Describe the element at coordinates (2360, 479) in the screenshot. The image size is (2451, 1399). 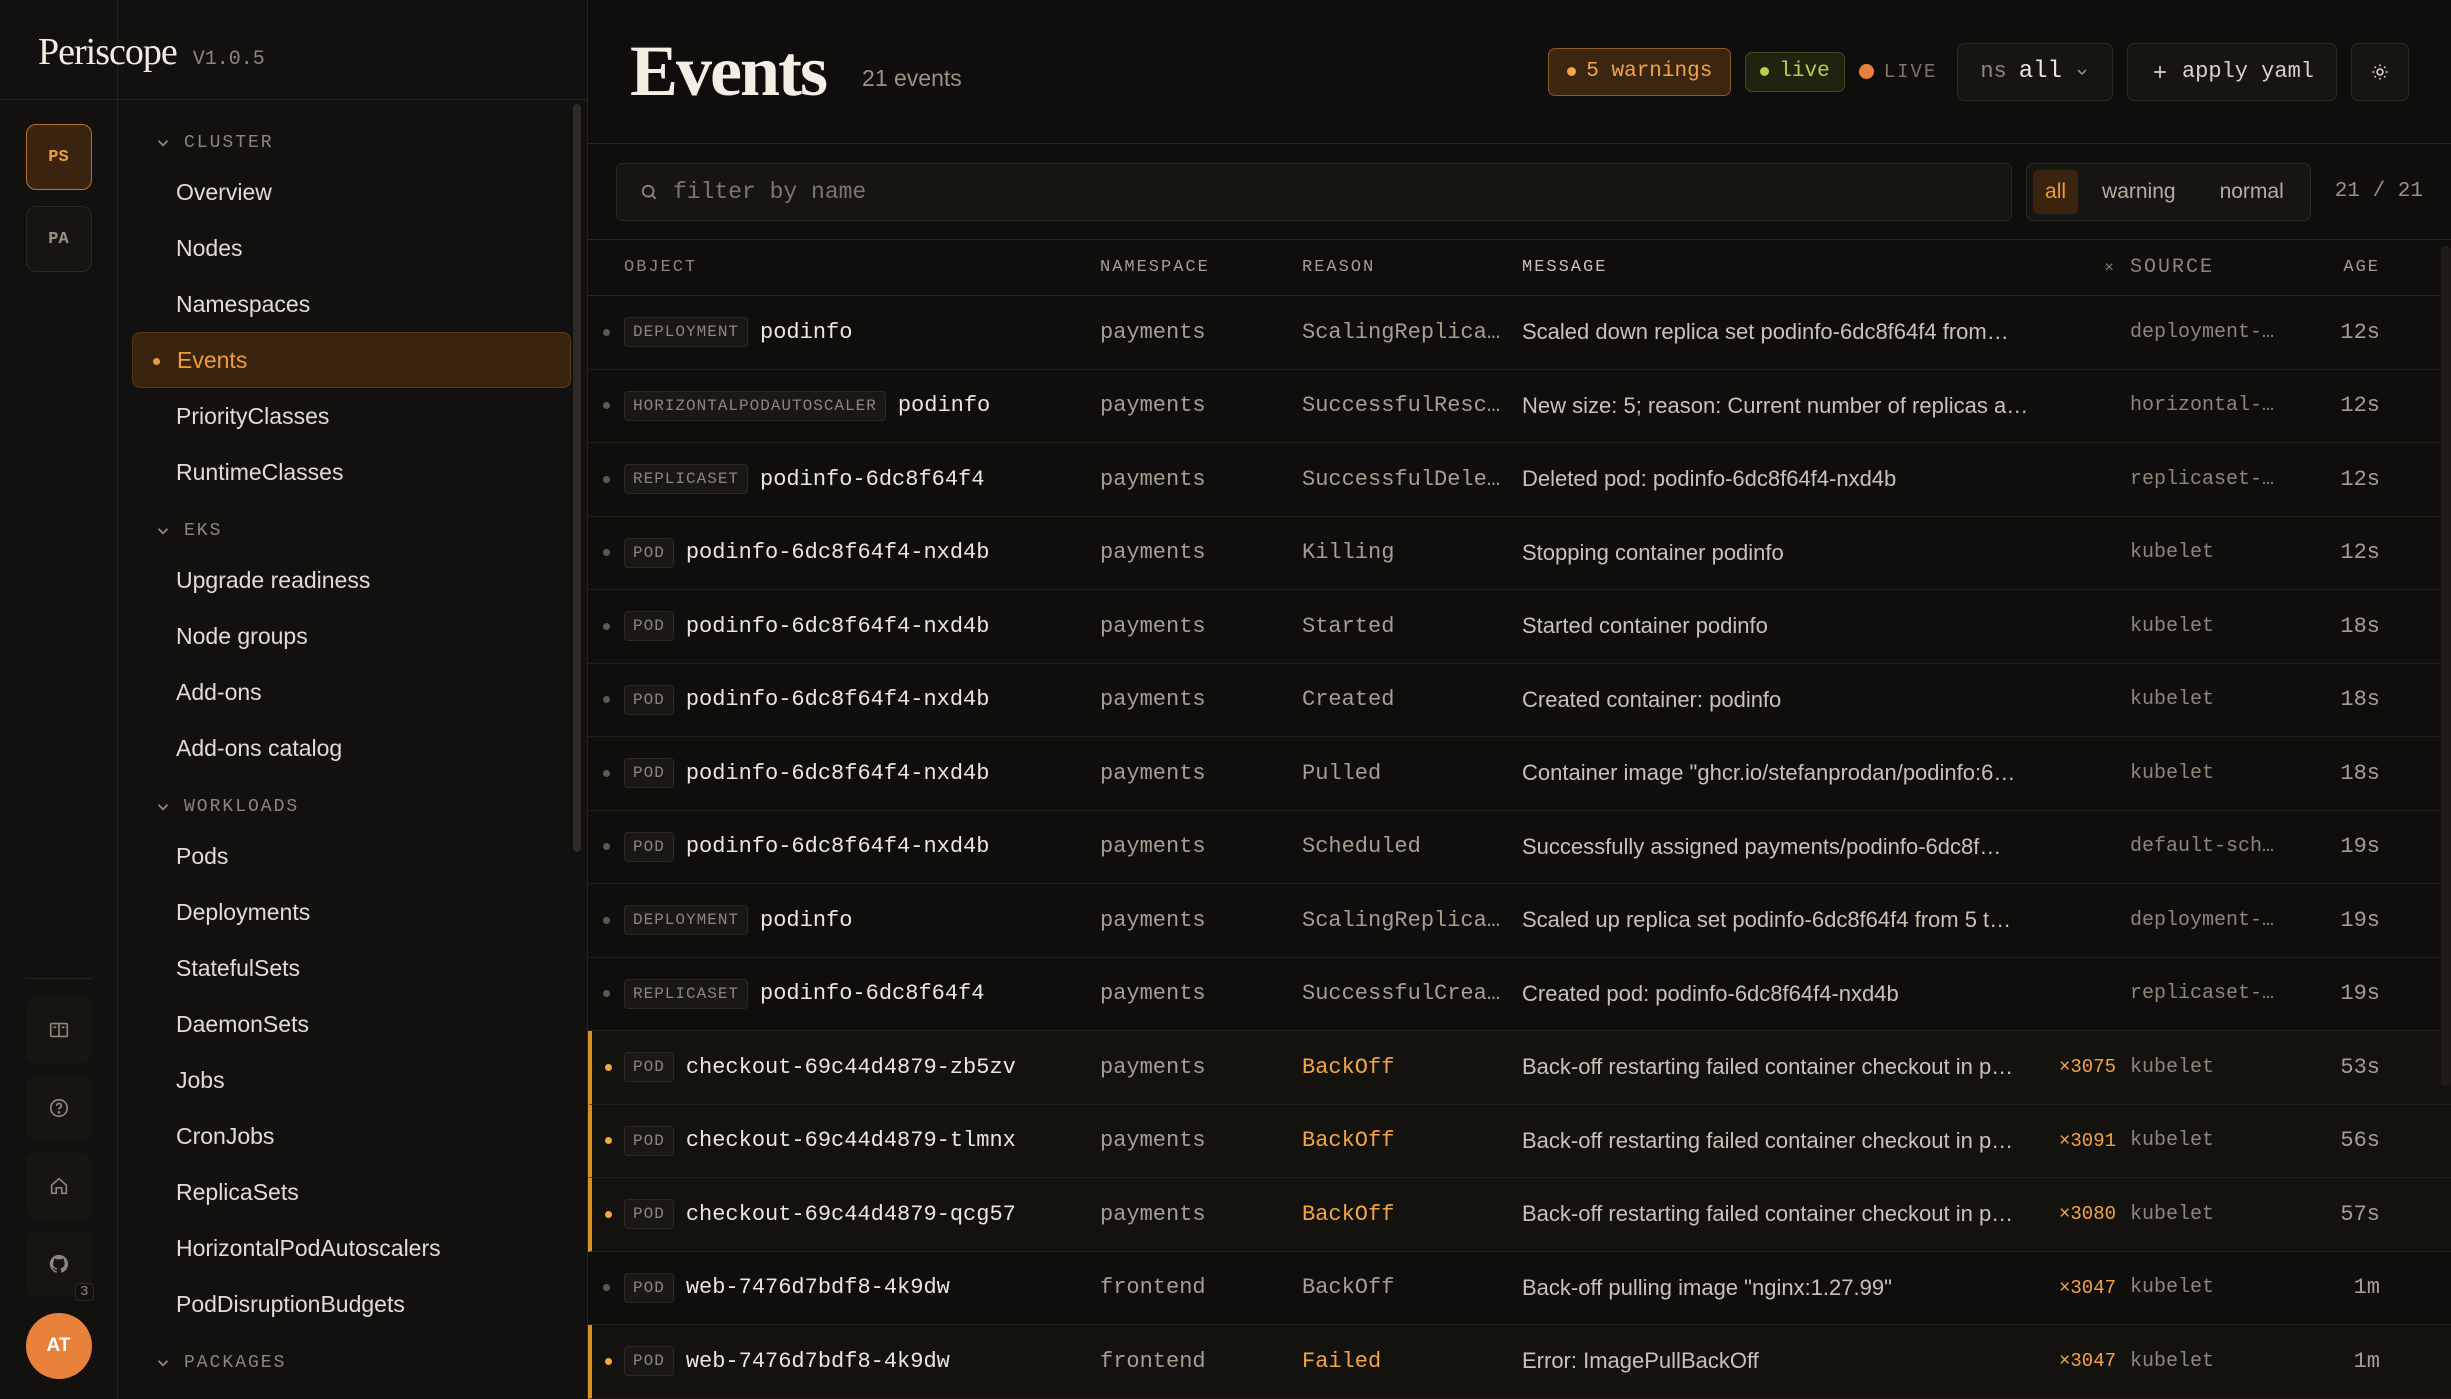
I see `cell-age: 12s` at that location.